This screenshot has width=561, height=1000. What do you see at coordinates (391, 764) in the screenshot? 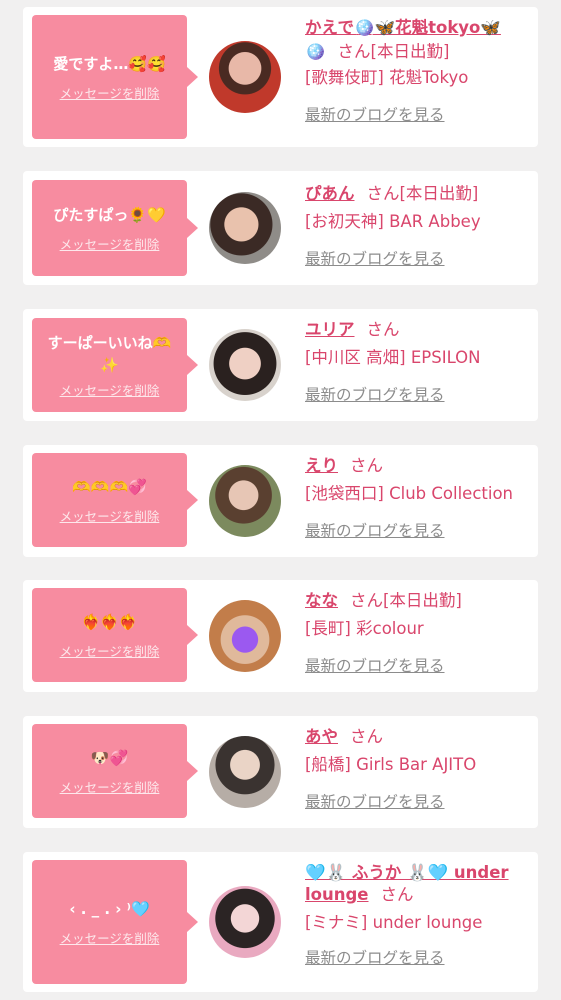
I see `shop-info: [船橋] Girls Bar AJITO` at bounding box center [391, 764].